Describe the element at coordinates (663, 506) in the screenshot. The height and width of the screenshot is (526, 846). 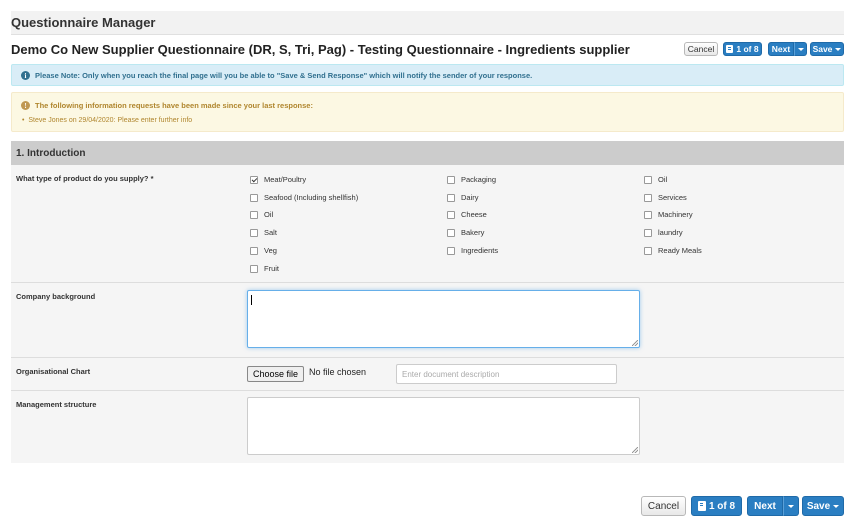
I see `cancel-button-bottom: Cancel` at that location.